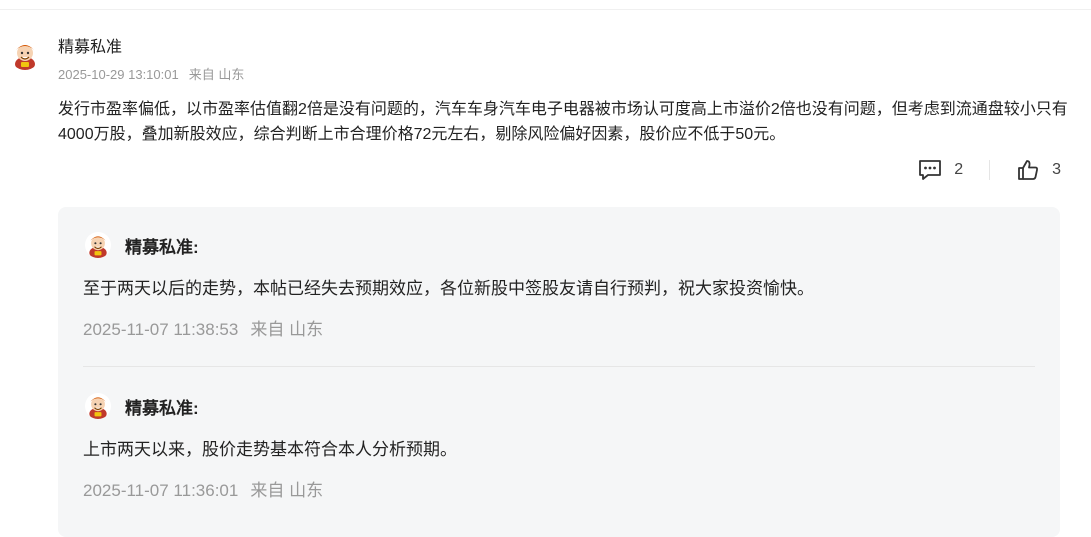 The width and height of the screenshot is (1091, 537). I want to click on reply-text: 上市两天以来，股价走势基本符合本人分析预期。, so click(270, 449).